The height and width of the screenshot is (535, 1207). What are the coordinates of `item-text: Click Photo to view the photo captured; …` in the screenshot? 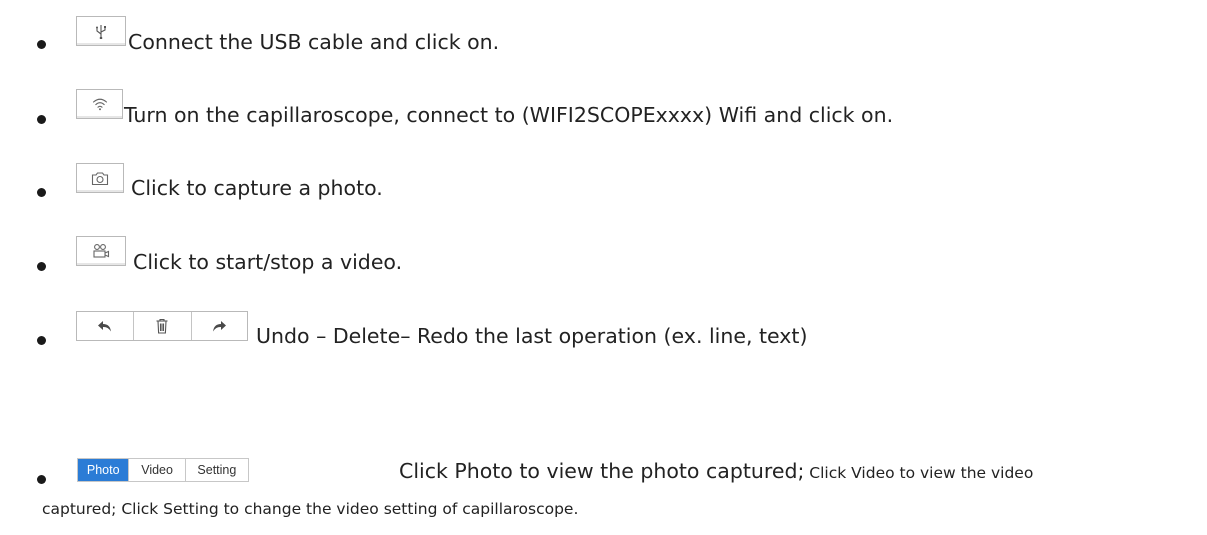 It's located at (716, 472).